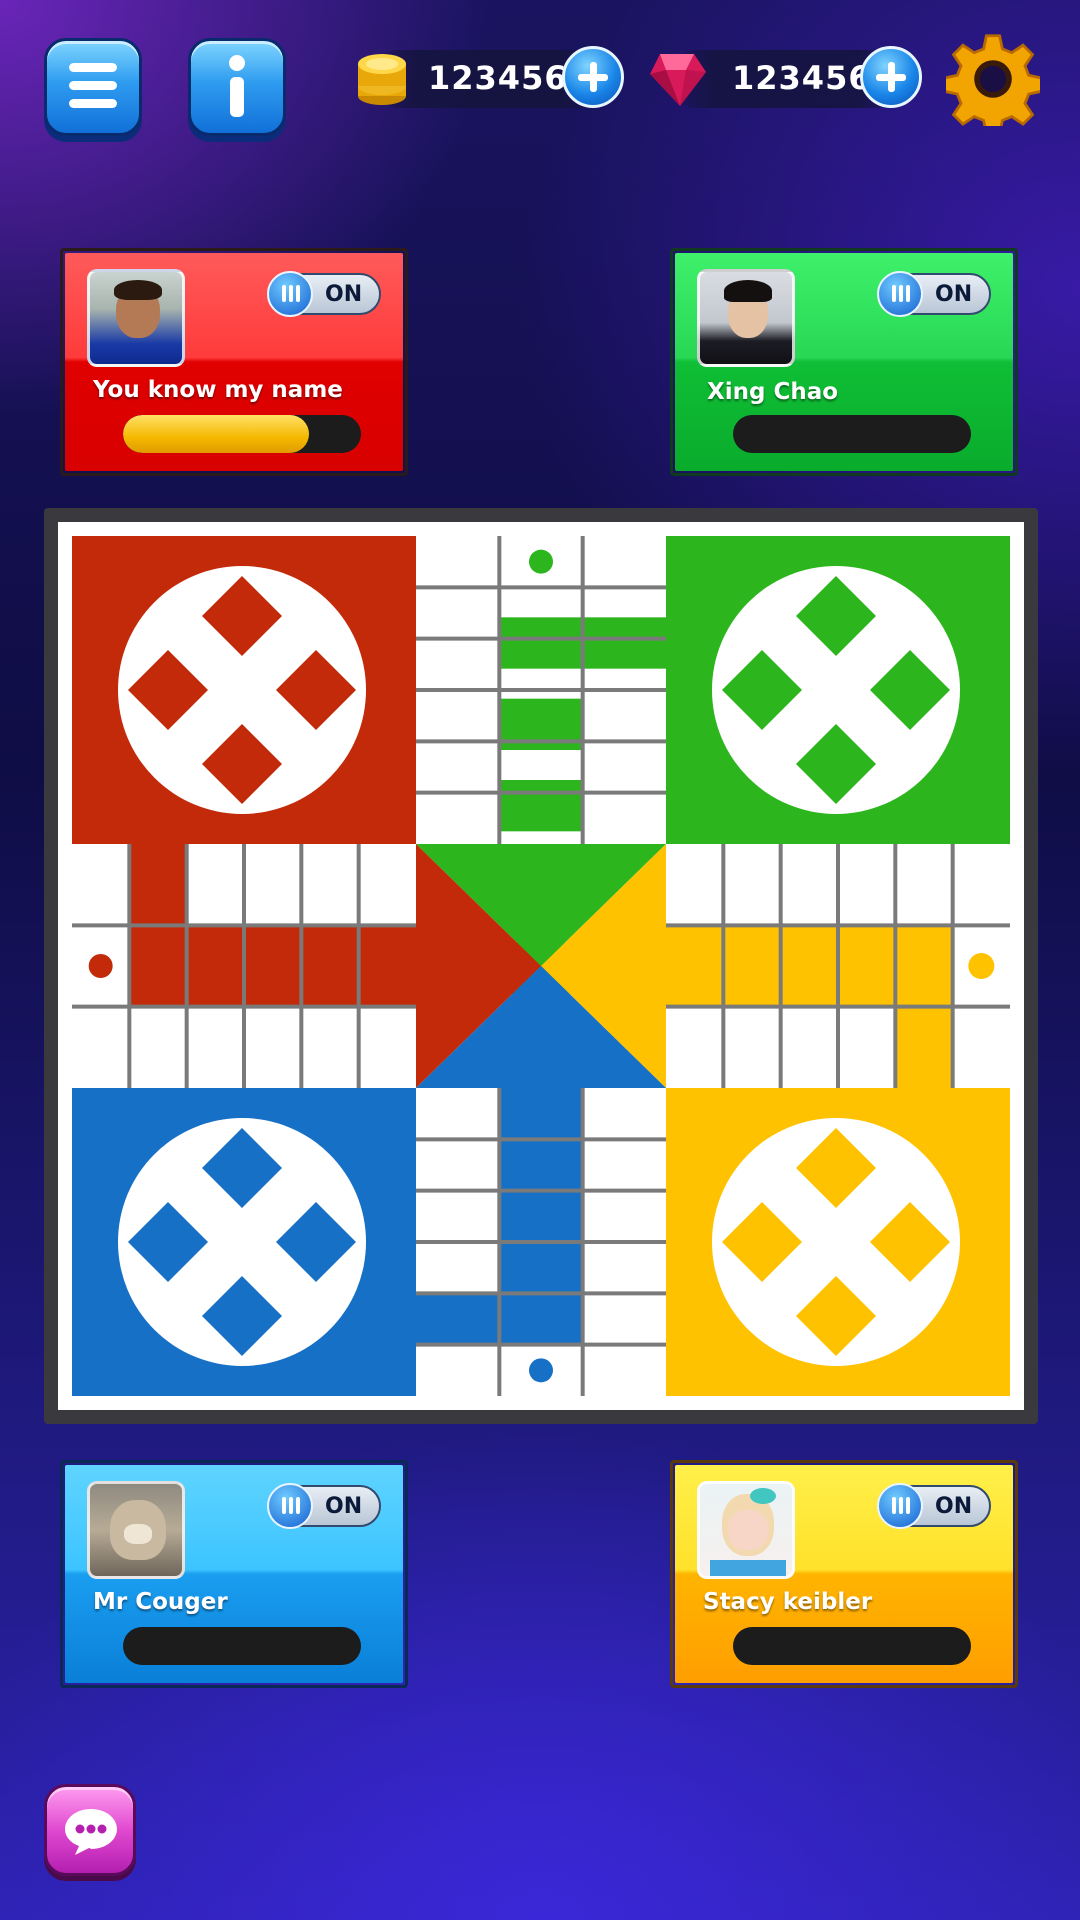 Image resolution: width=1080 pixels, height=1920 pixels. I want to click on menu-button, so click(93, 87).